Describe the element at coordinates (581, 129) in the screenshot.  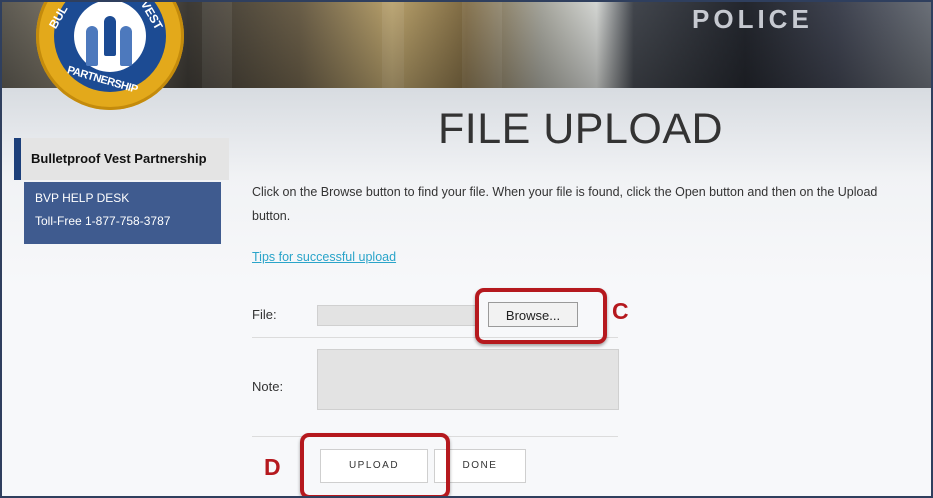
I see `page-title: FILE UPLOAD` at that location.